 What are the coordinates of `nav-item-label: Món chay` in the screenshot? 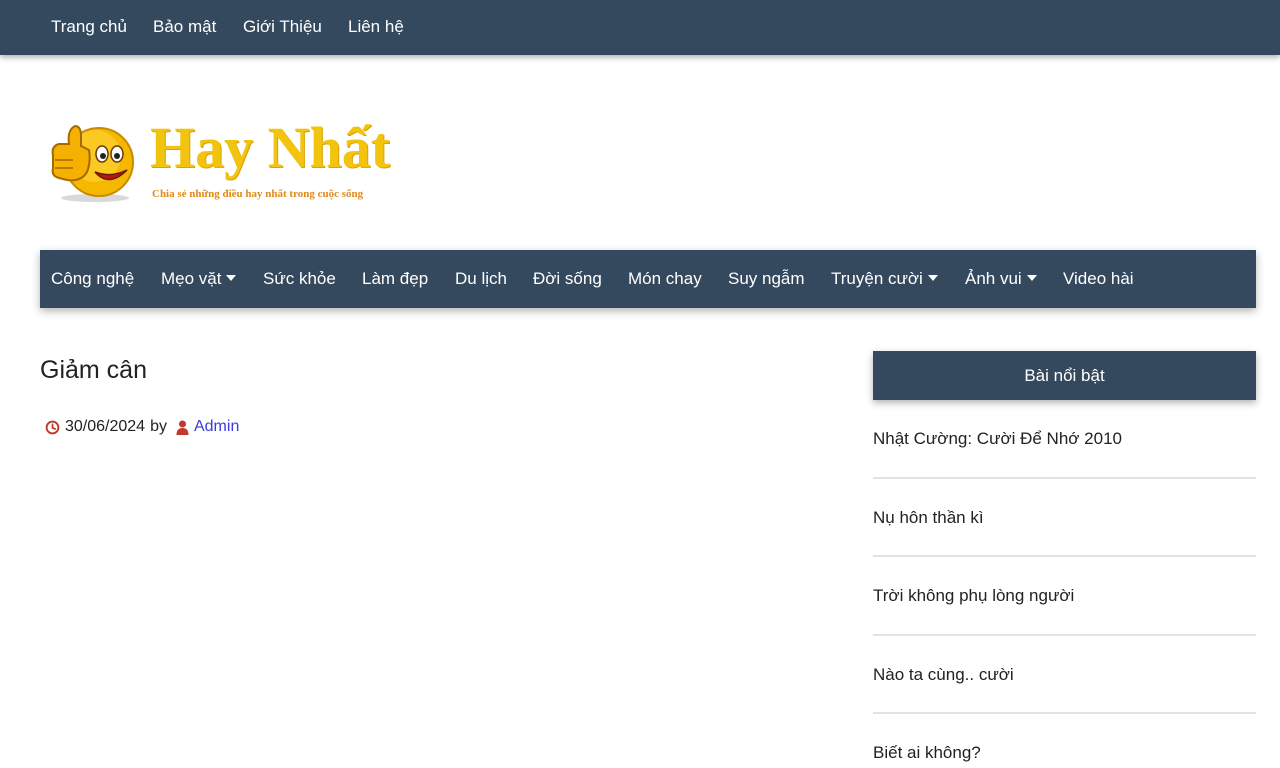 It's located at (665, 278).